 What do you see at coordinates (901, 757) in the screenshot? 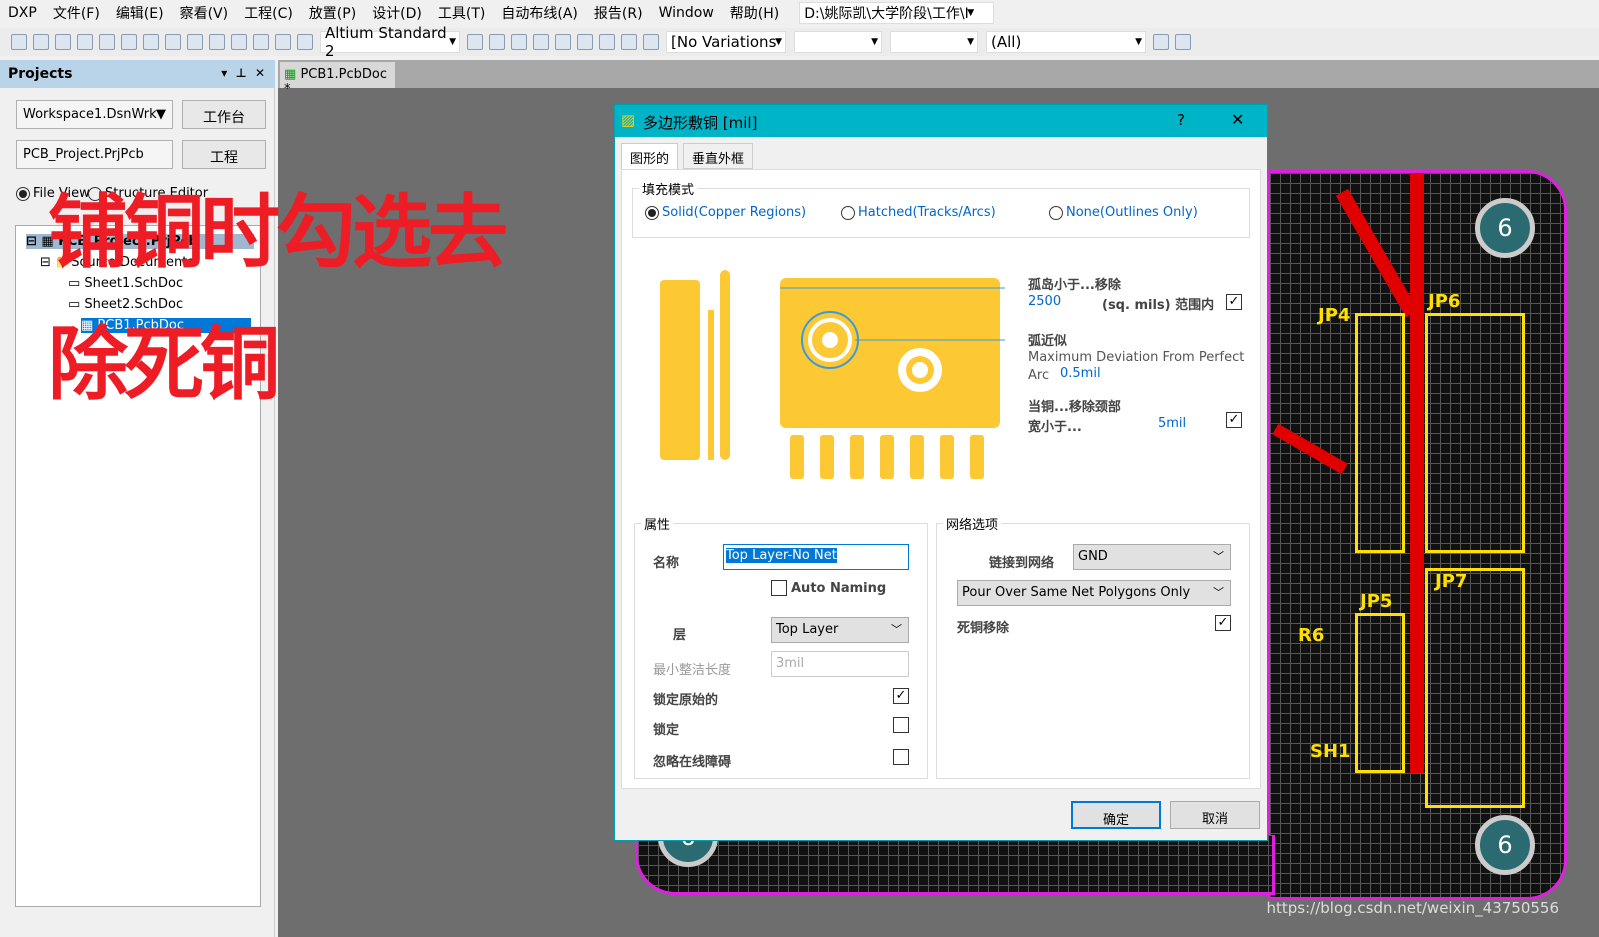
I see `ignore-obstacles-checkbox` at bounding box center [901, 757].